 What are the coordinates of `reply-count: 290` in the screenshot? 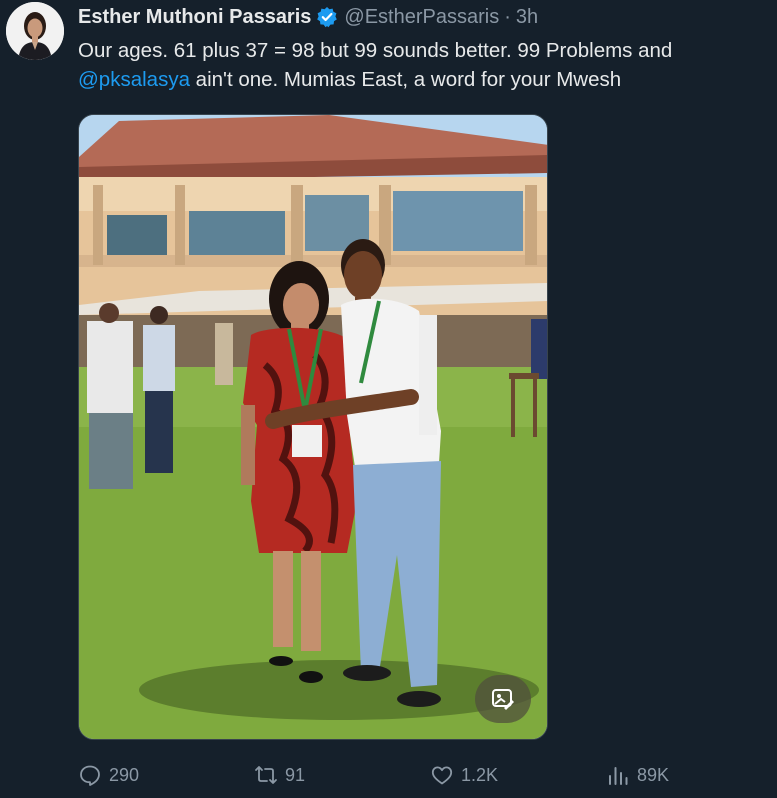 It's located at (124, 774).